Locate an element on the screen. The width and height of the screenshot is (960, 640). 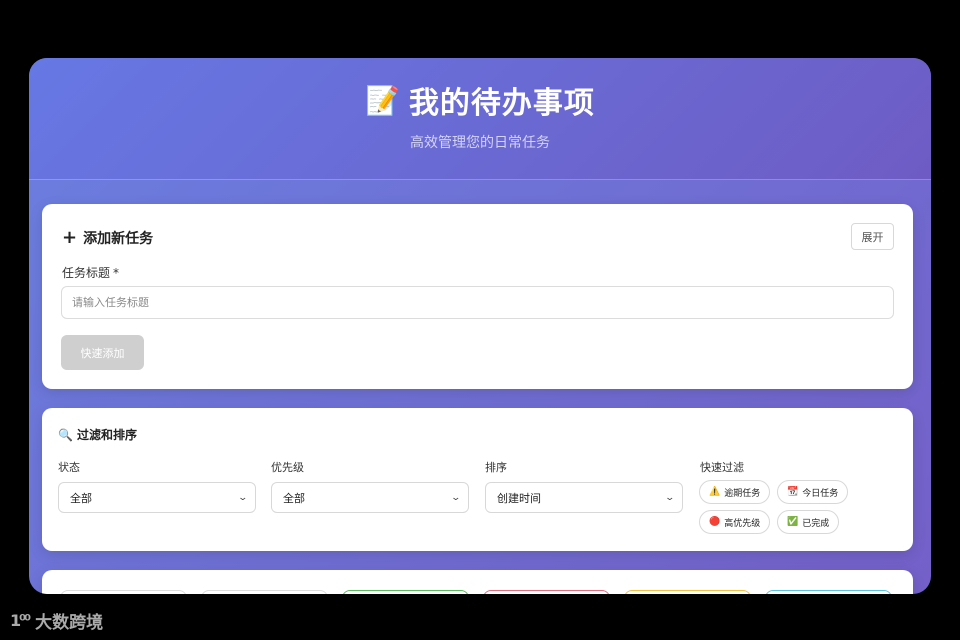
warning-icon: ⚠️ is located at coordinates (715, 492).